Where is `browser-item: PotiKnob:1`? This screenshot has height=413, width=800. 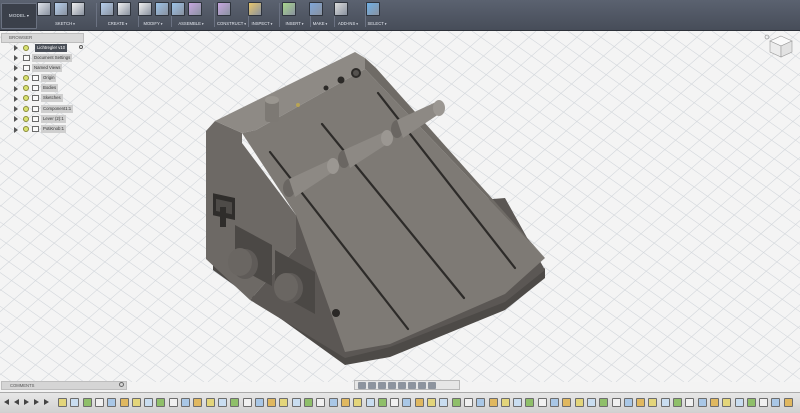
browser-item: PotiKnob:1 is located at coordinates (42, 130).